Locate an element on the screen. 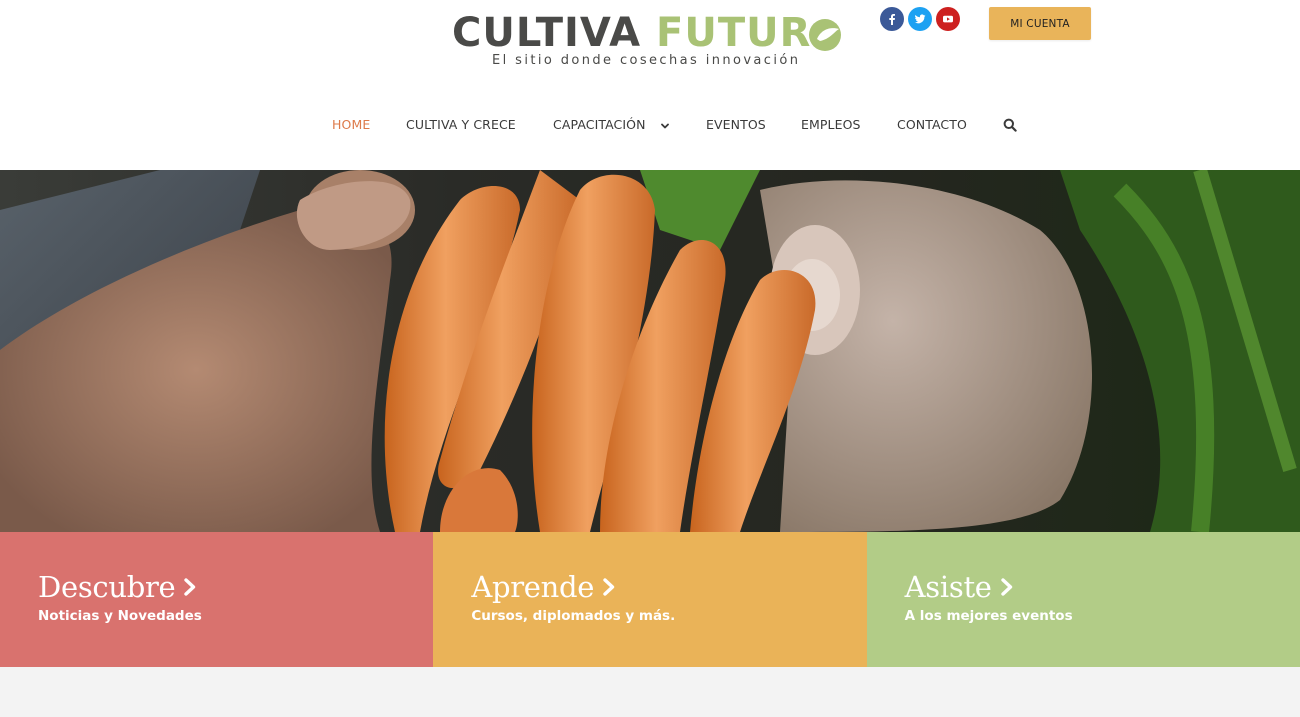 Image resolution: width=1300 pixels, height=717 pixels. content-section-start is located at coordinates (650, 692).